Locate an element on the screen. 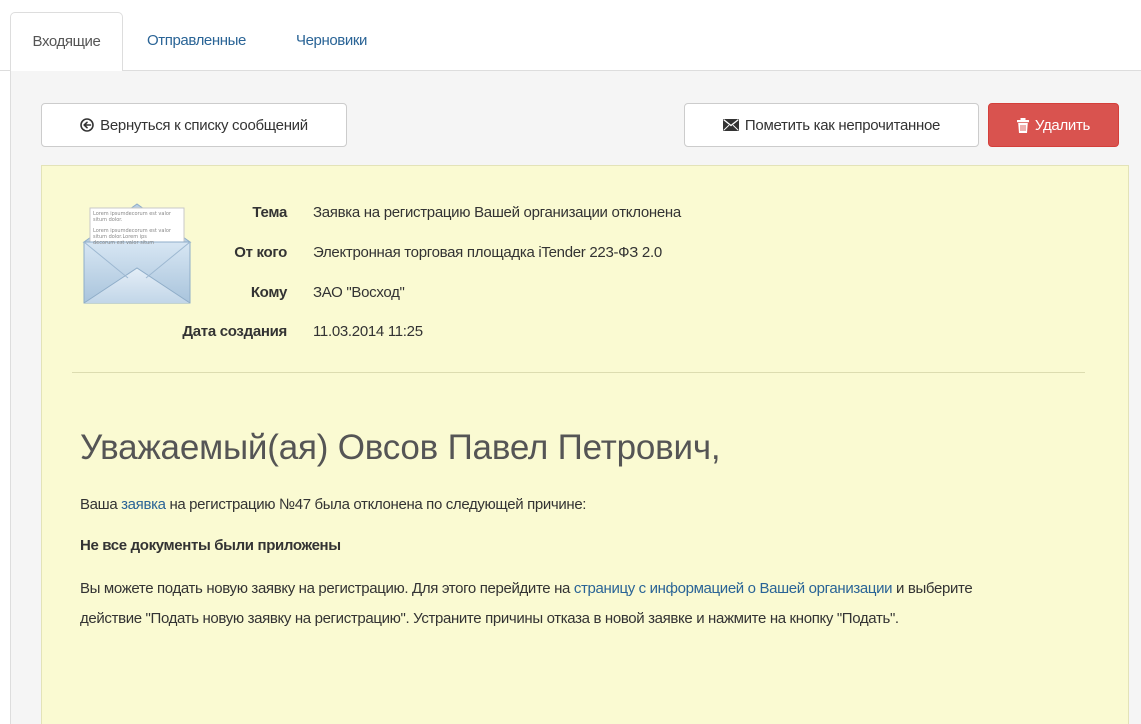 The height and width of the screenshot is (724, 1141). back-to-list-button: Вернуться к списку сообщений is located at coordinates (194, 125).